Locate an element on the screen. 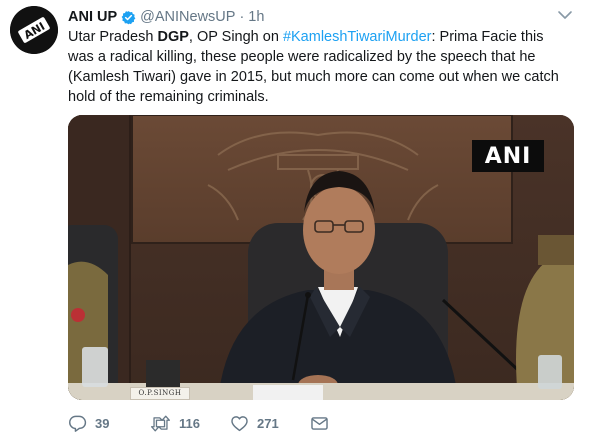  tweet-actions: 39 116 271 is located at coordinates (201, 423).